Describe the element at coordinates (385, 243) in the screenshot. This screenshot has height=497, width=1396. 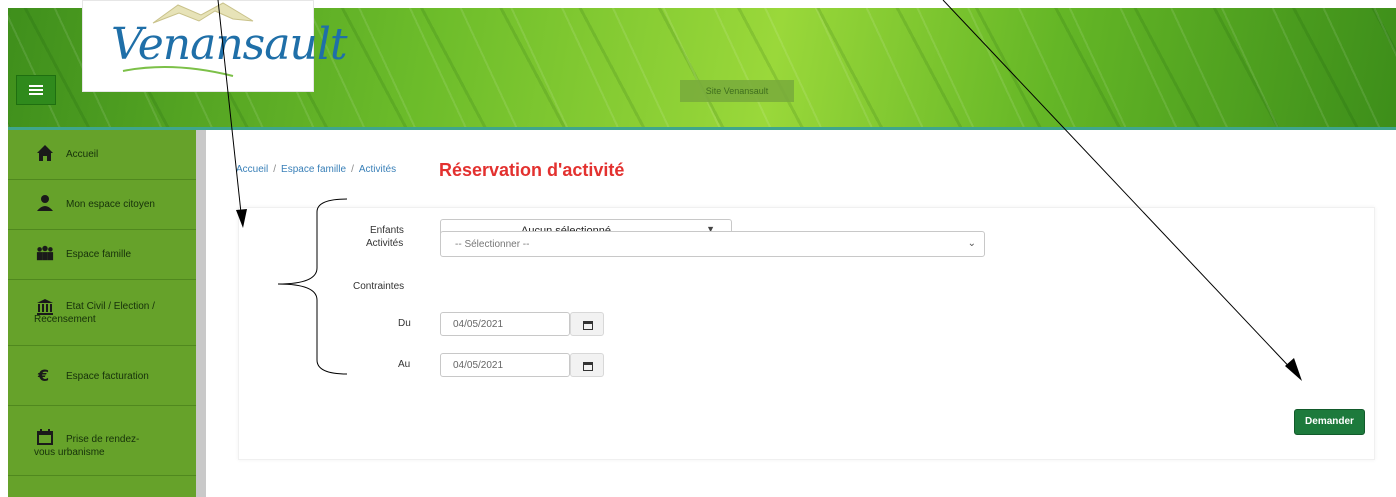
I see `activites-label: Activités` at that location.